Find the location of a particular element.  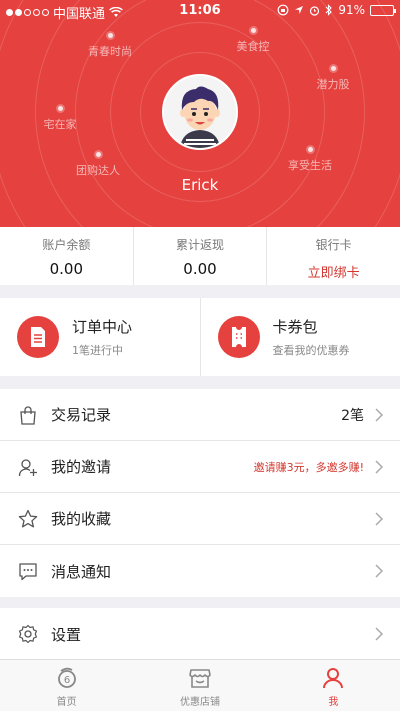

gear-icon is located at coordinates (28, 634).